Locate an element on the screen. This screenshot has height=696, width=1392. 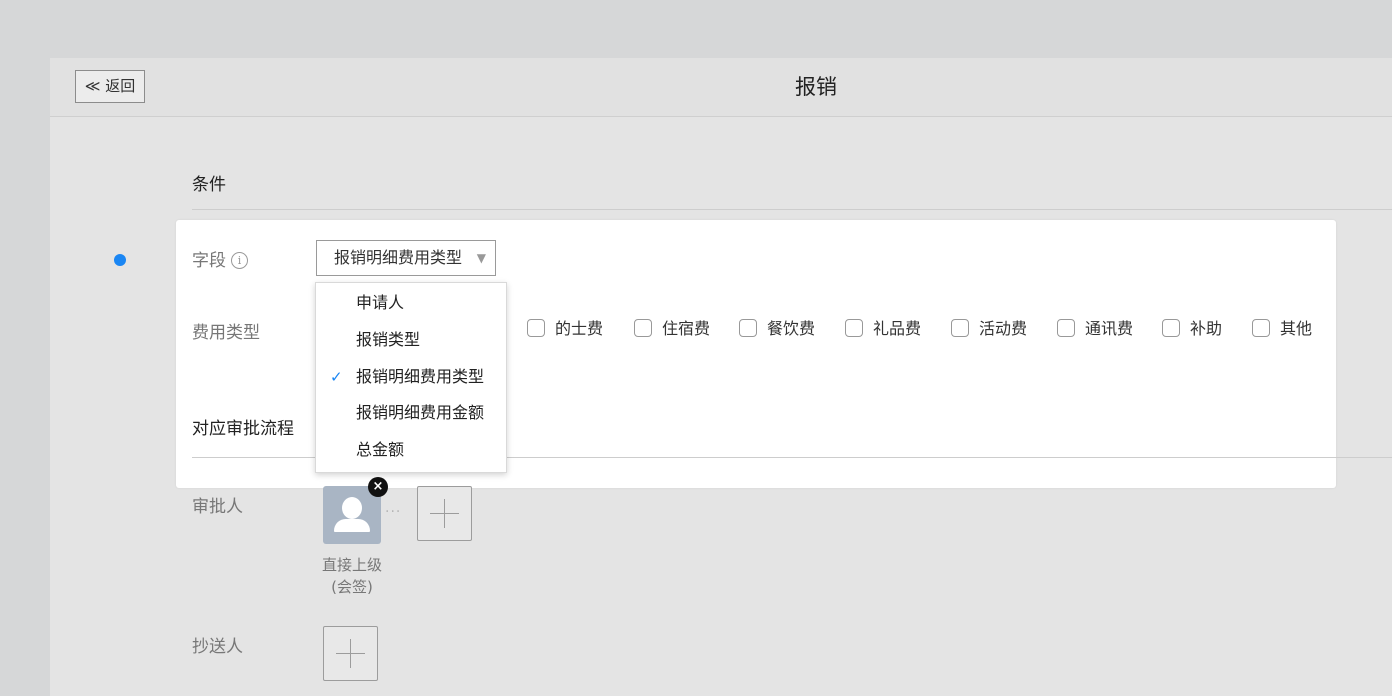
checkbox-lodging: 住宿费 is located at coordinates (672, 329).